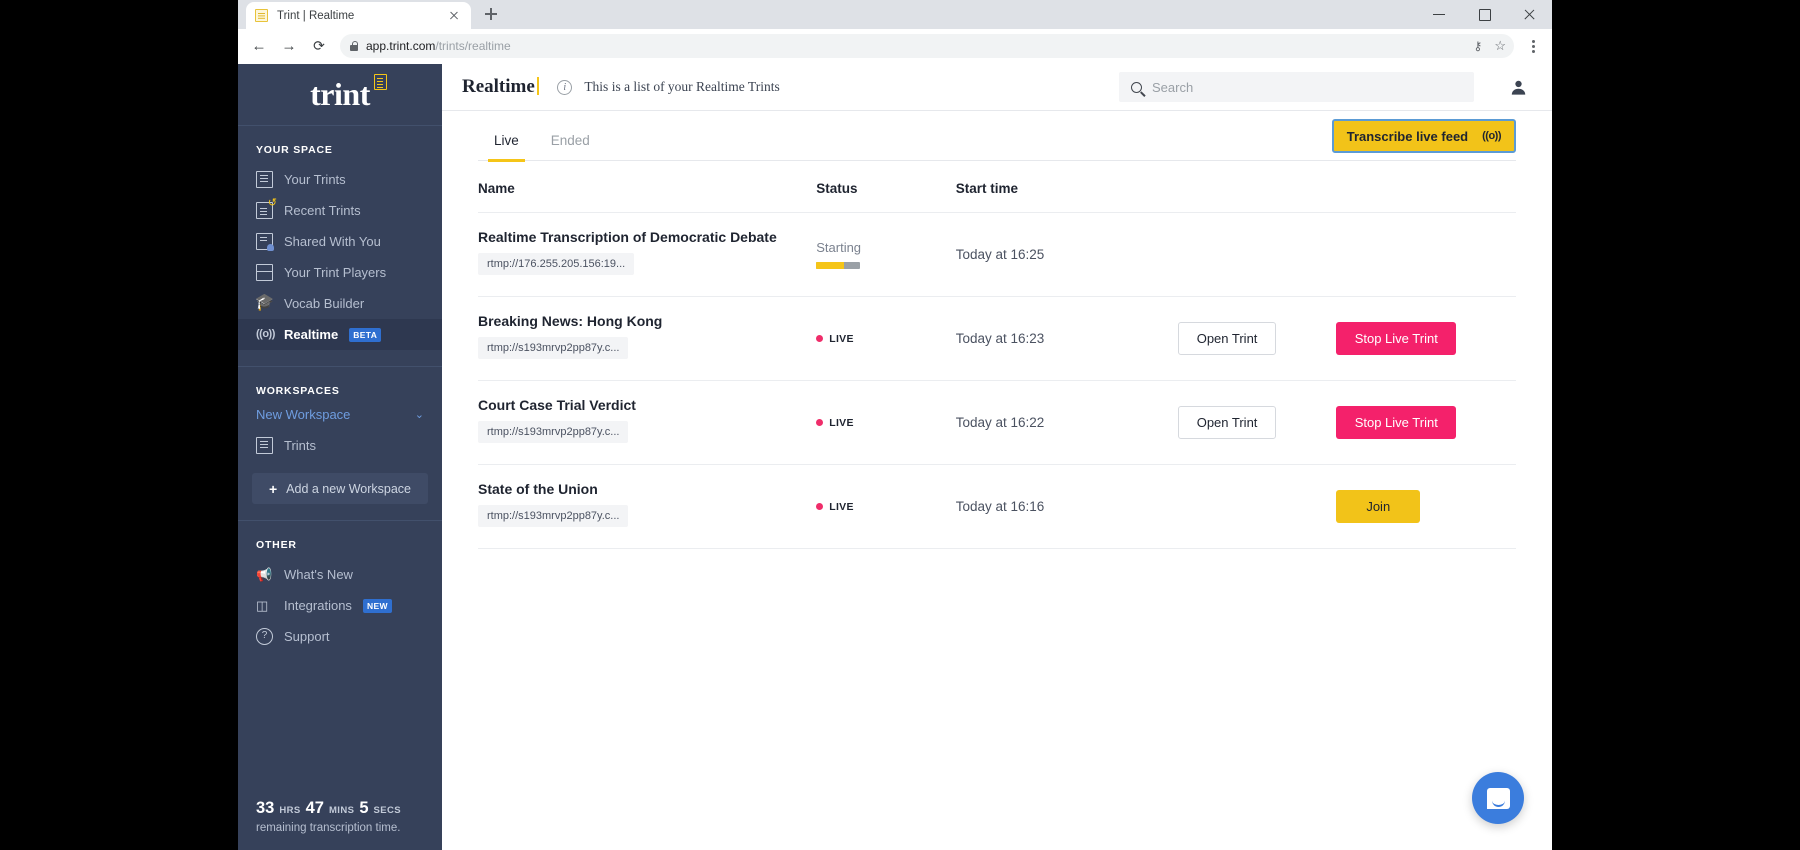 Image resolution: width=1800 pixels, height=850 pixels. Describe the element at coordinates (473, 46) in the screenshot. I see `url-path: /trints/realtime` at that location.